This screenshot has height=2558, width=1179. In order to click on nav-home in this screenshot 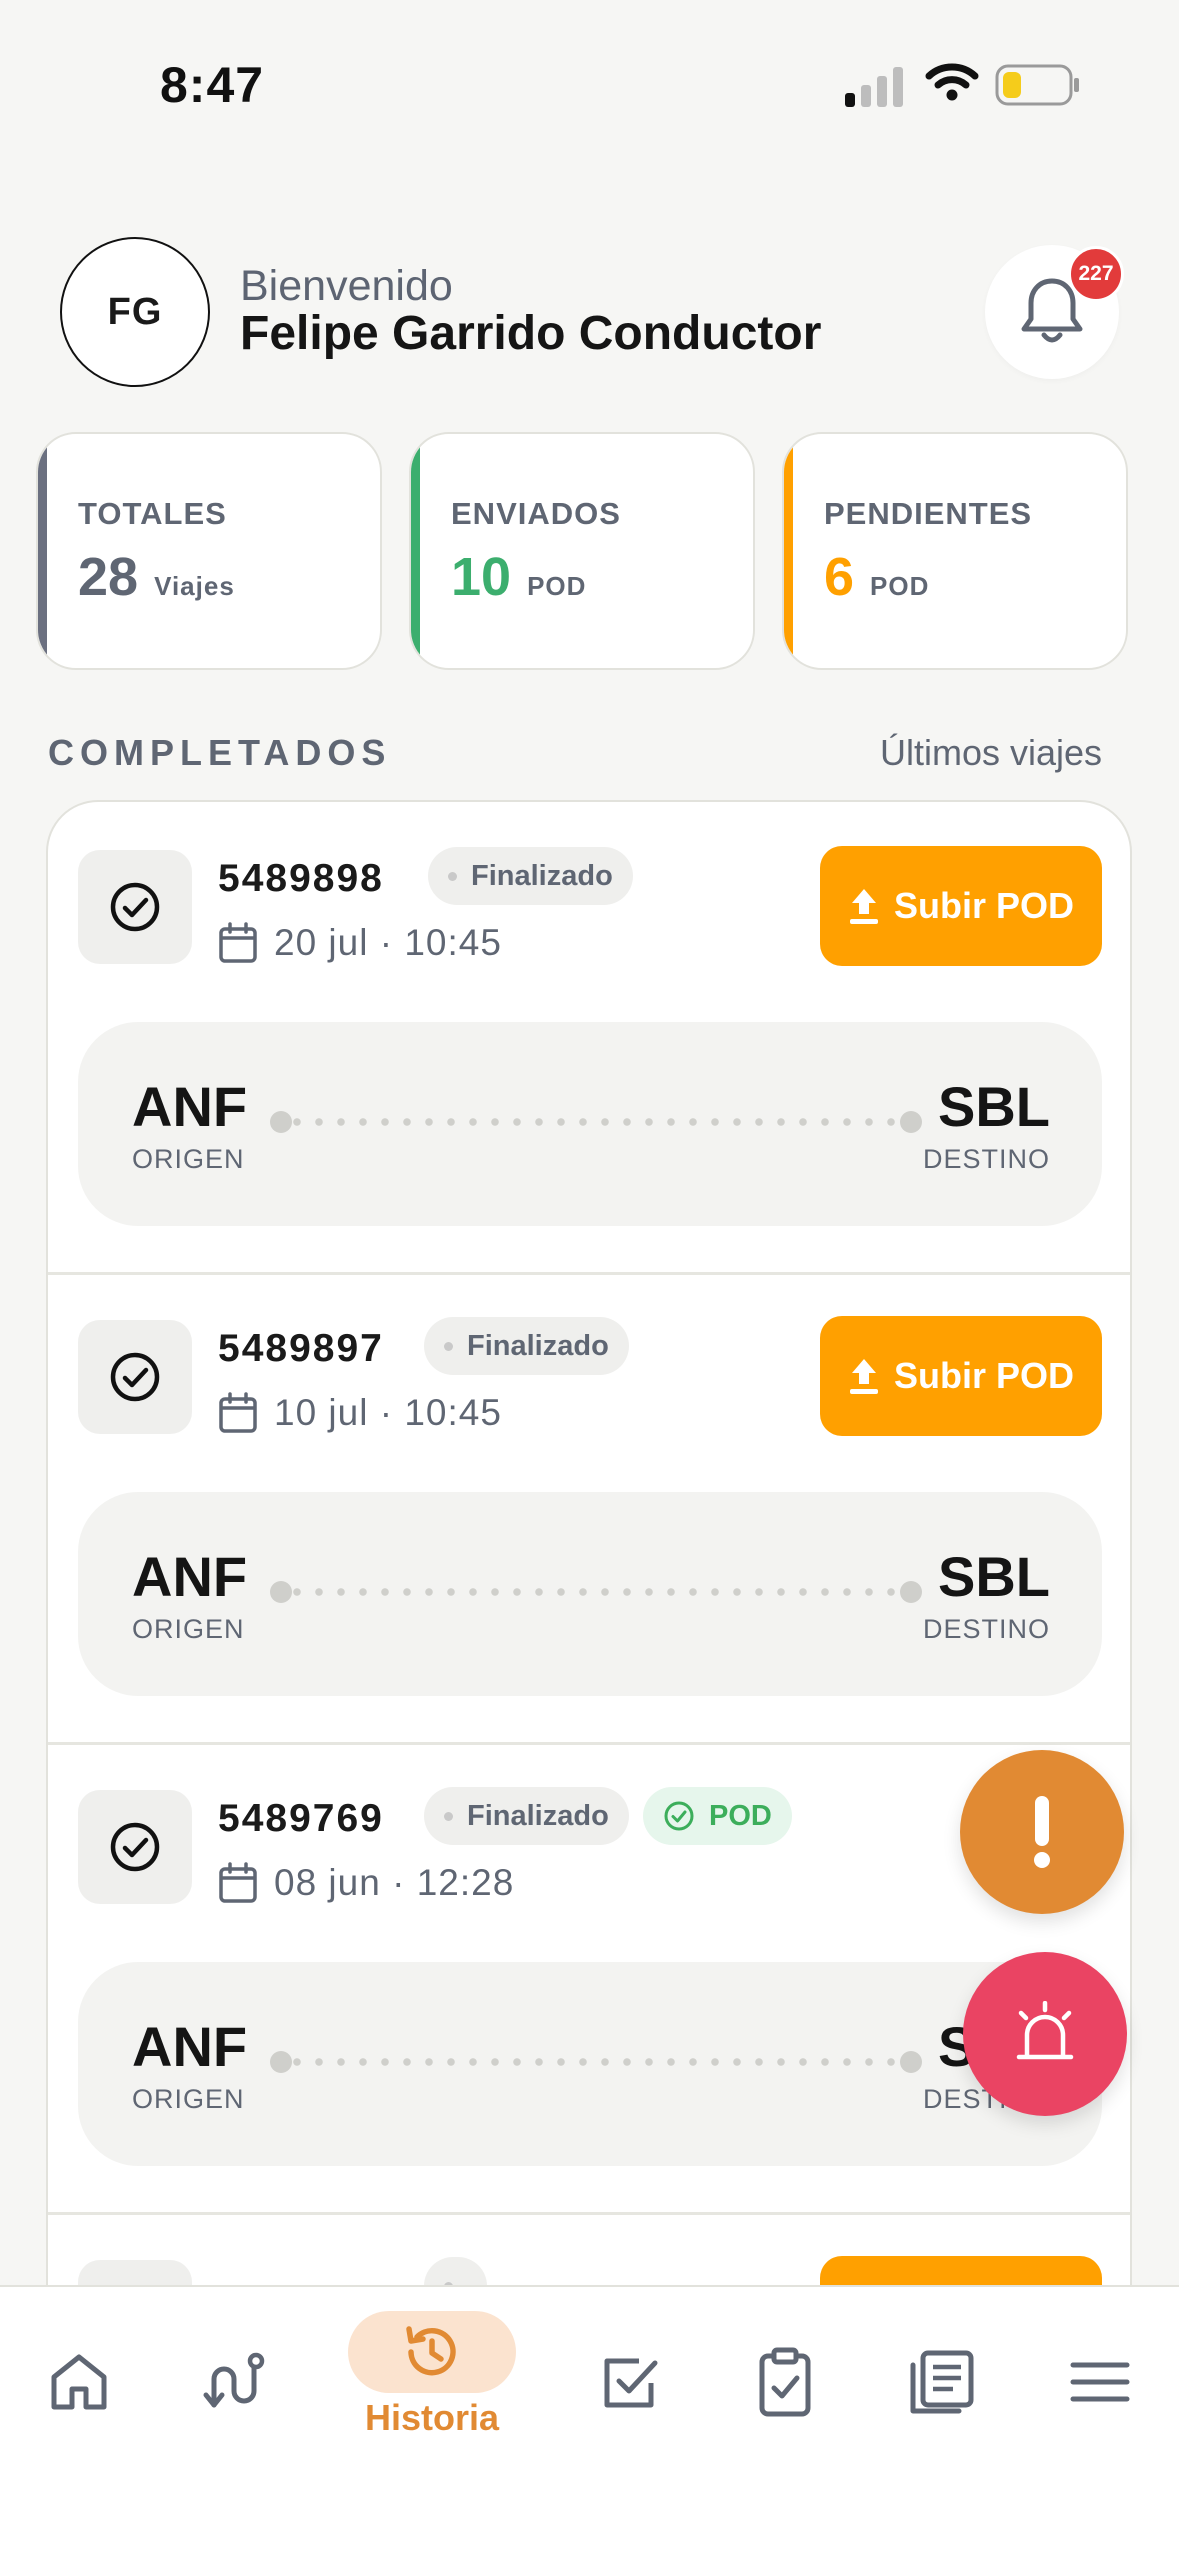, I will do `click(79, 2382)`.